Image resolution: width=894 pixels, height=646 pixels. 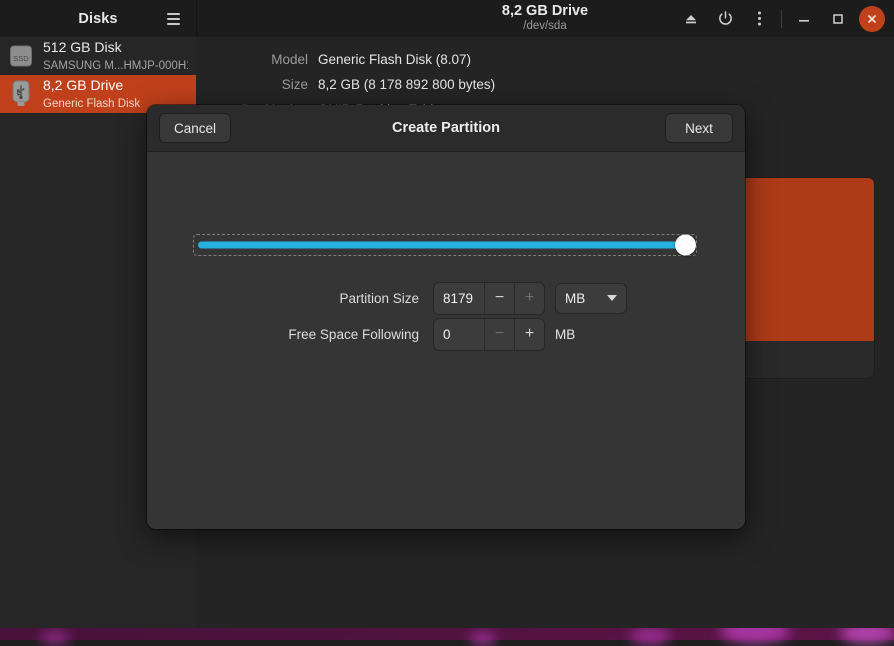 What do you see at coordinates (699, 128) in the screenshot?
I see `next-button: Next` at bounding box center [699, 128].